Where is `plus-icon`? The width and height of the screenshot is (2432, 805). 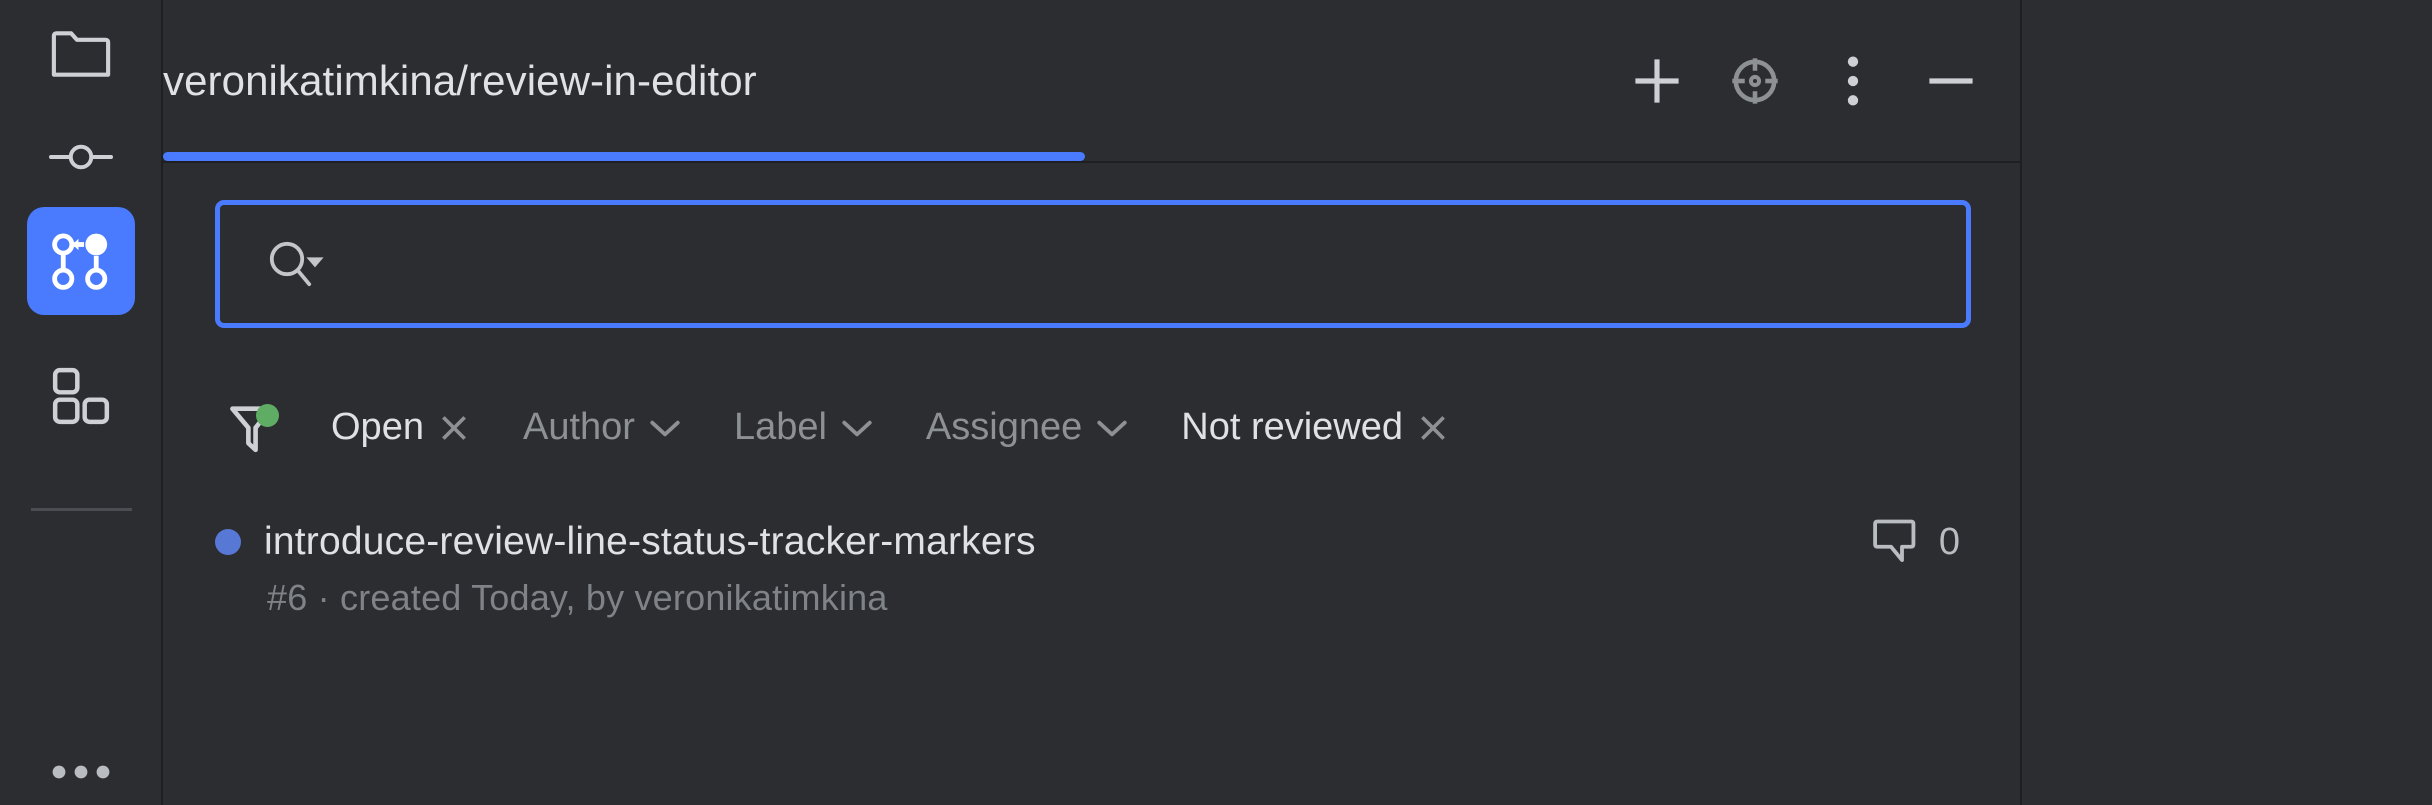 plus-icon is located at coordinates (1657, 81).